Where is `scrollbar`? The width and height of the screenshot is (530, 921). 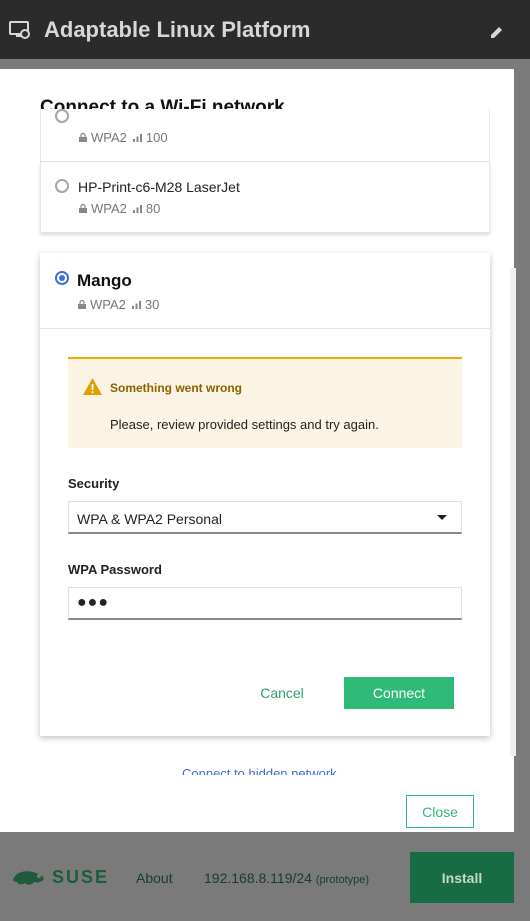 scrollbar is located at coordinates (513, 512).